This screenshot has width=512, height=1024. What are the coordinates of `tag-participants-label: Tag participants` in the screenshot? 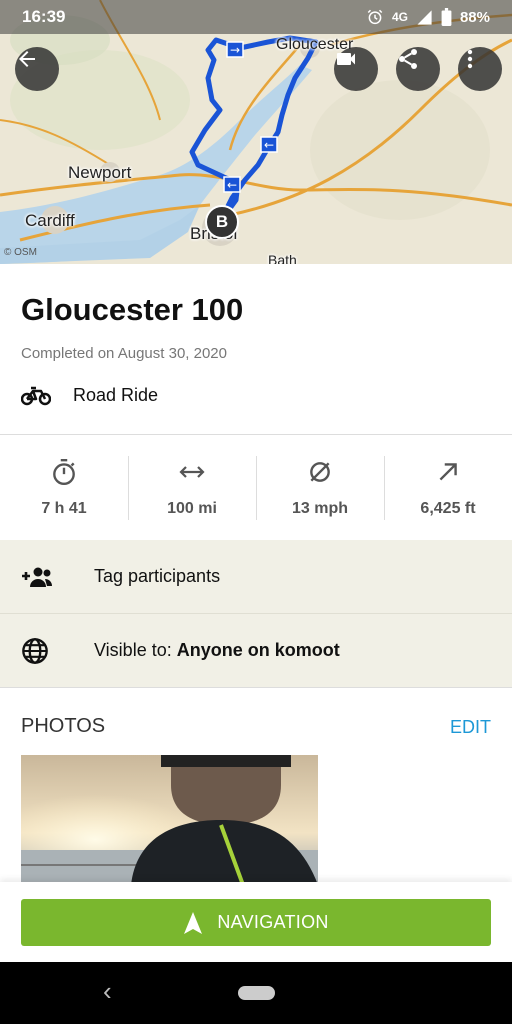 It's located at (157, 576).